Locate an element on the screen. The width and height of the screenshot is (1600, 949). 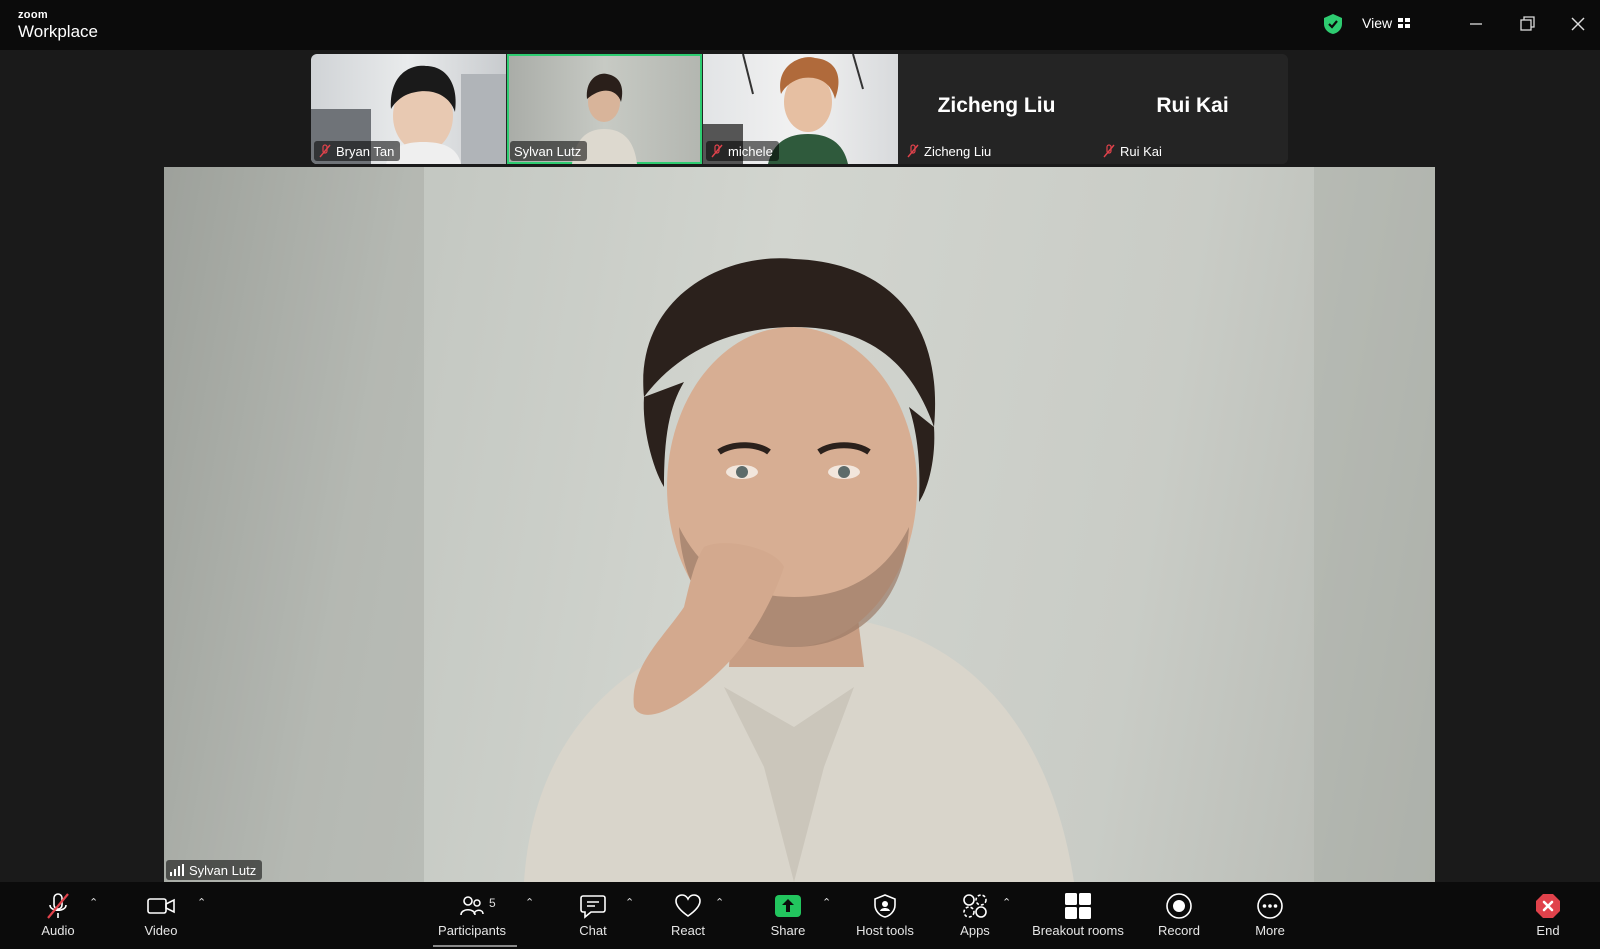
chat-label: Chat is located at coordinates (593, 930).